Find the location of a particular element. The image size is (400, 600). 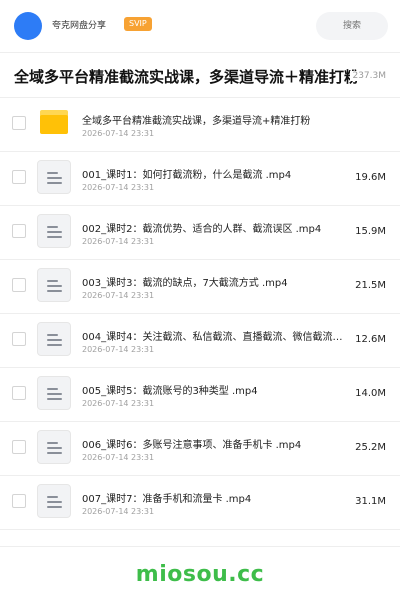

file-size: 25.2M is located at coordinates (370, 447).